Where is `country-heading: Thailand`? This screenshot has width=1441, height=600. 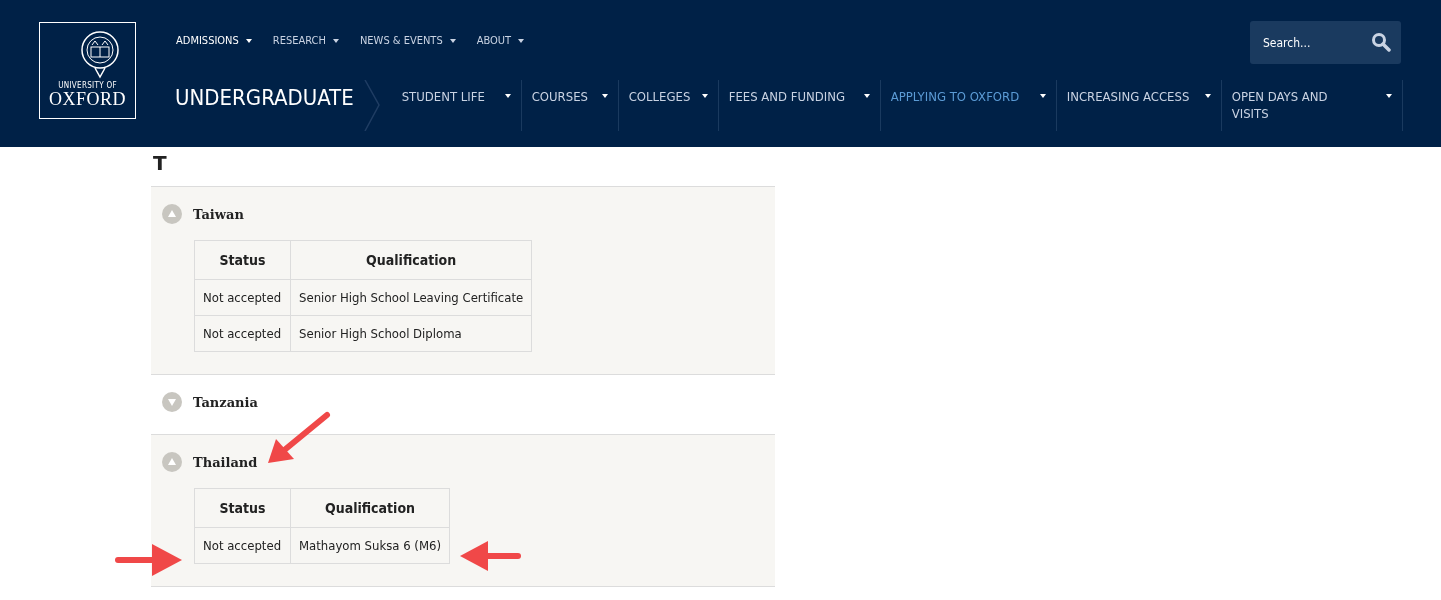 country-heading: Thailand is located at coordinates (225, 462).